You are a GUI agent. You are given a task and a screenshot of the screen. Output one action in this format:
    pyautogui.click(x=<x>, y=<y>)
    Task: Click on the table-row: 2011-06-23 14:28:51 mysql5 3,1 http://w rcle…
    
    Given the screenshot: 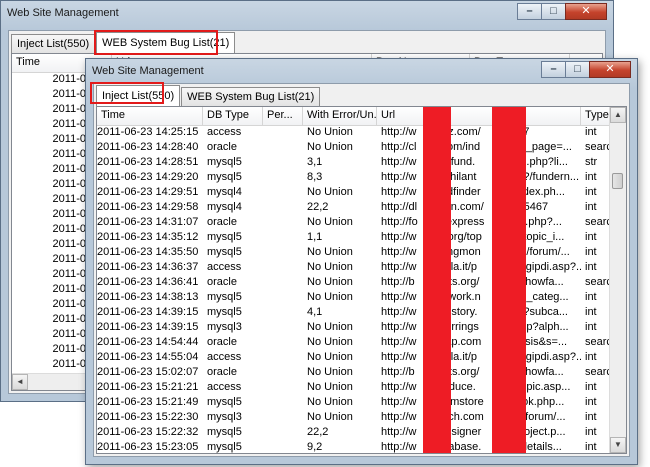 What is the action you would take?
    pyautogui.click(x=357, y=162)
    